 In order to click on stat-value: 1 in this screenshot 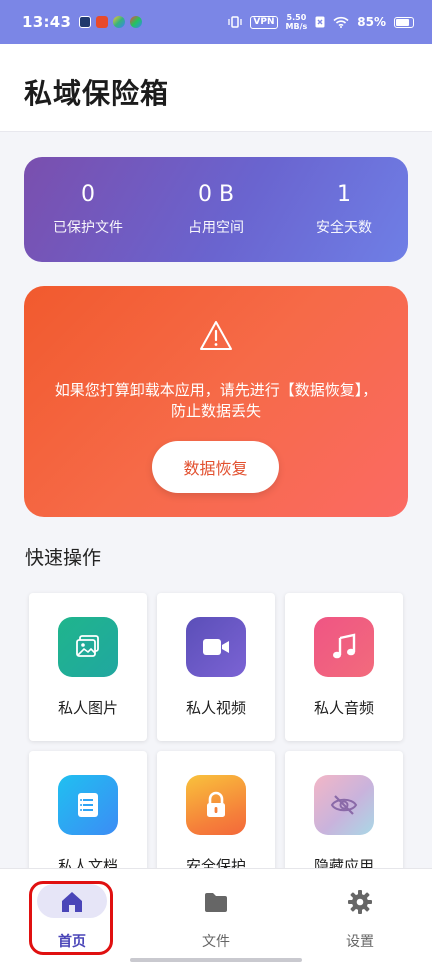, I will do `click(344, 194)`.